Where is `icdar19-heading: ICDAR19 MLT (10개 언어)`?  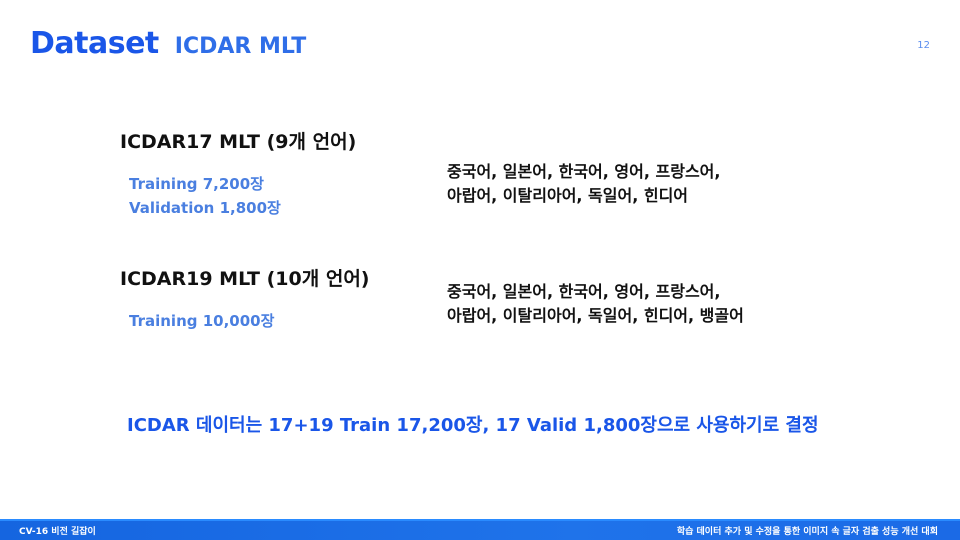
icdar19-heading: ICDAR19 MLT (10개 언어) is located at coordinates (245, 279).